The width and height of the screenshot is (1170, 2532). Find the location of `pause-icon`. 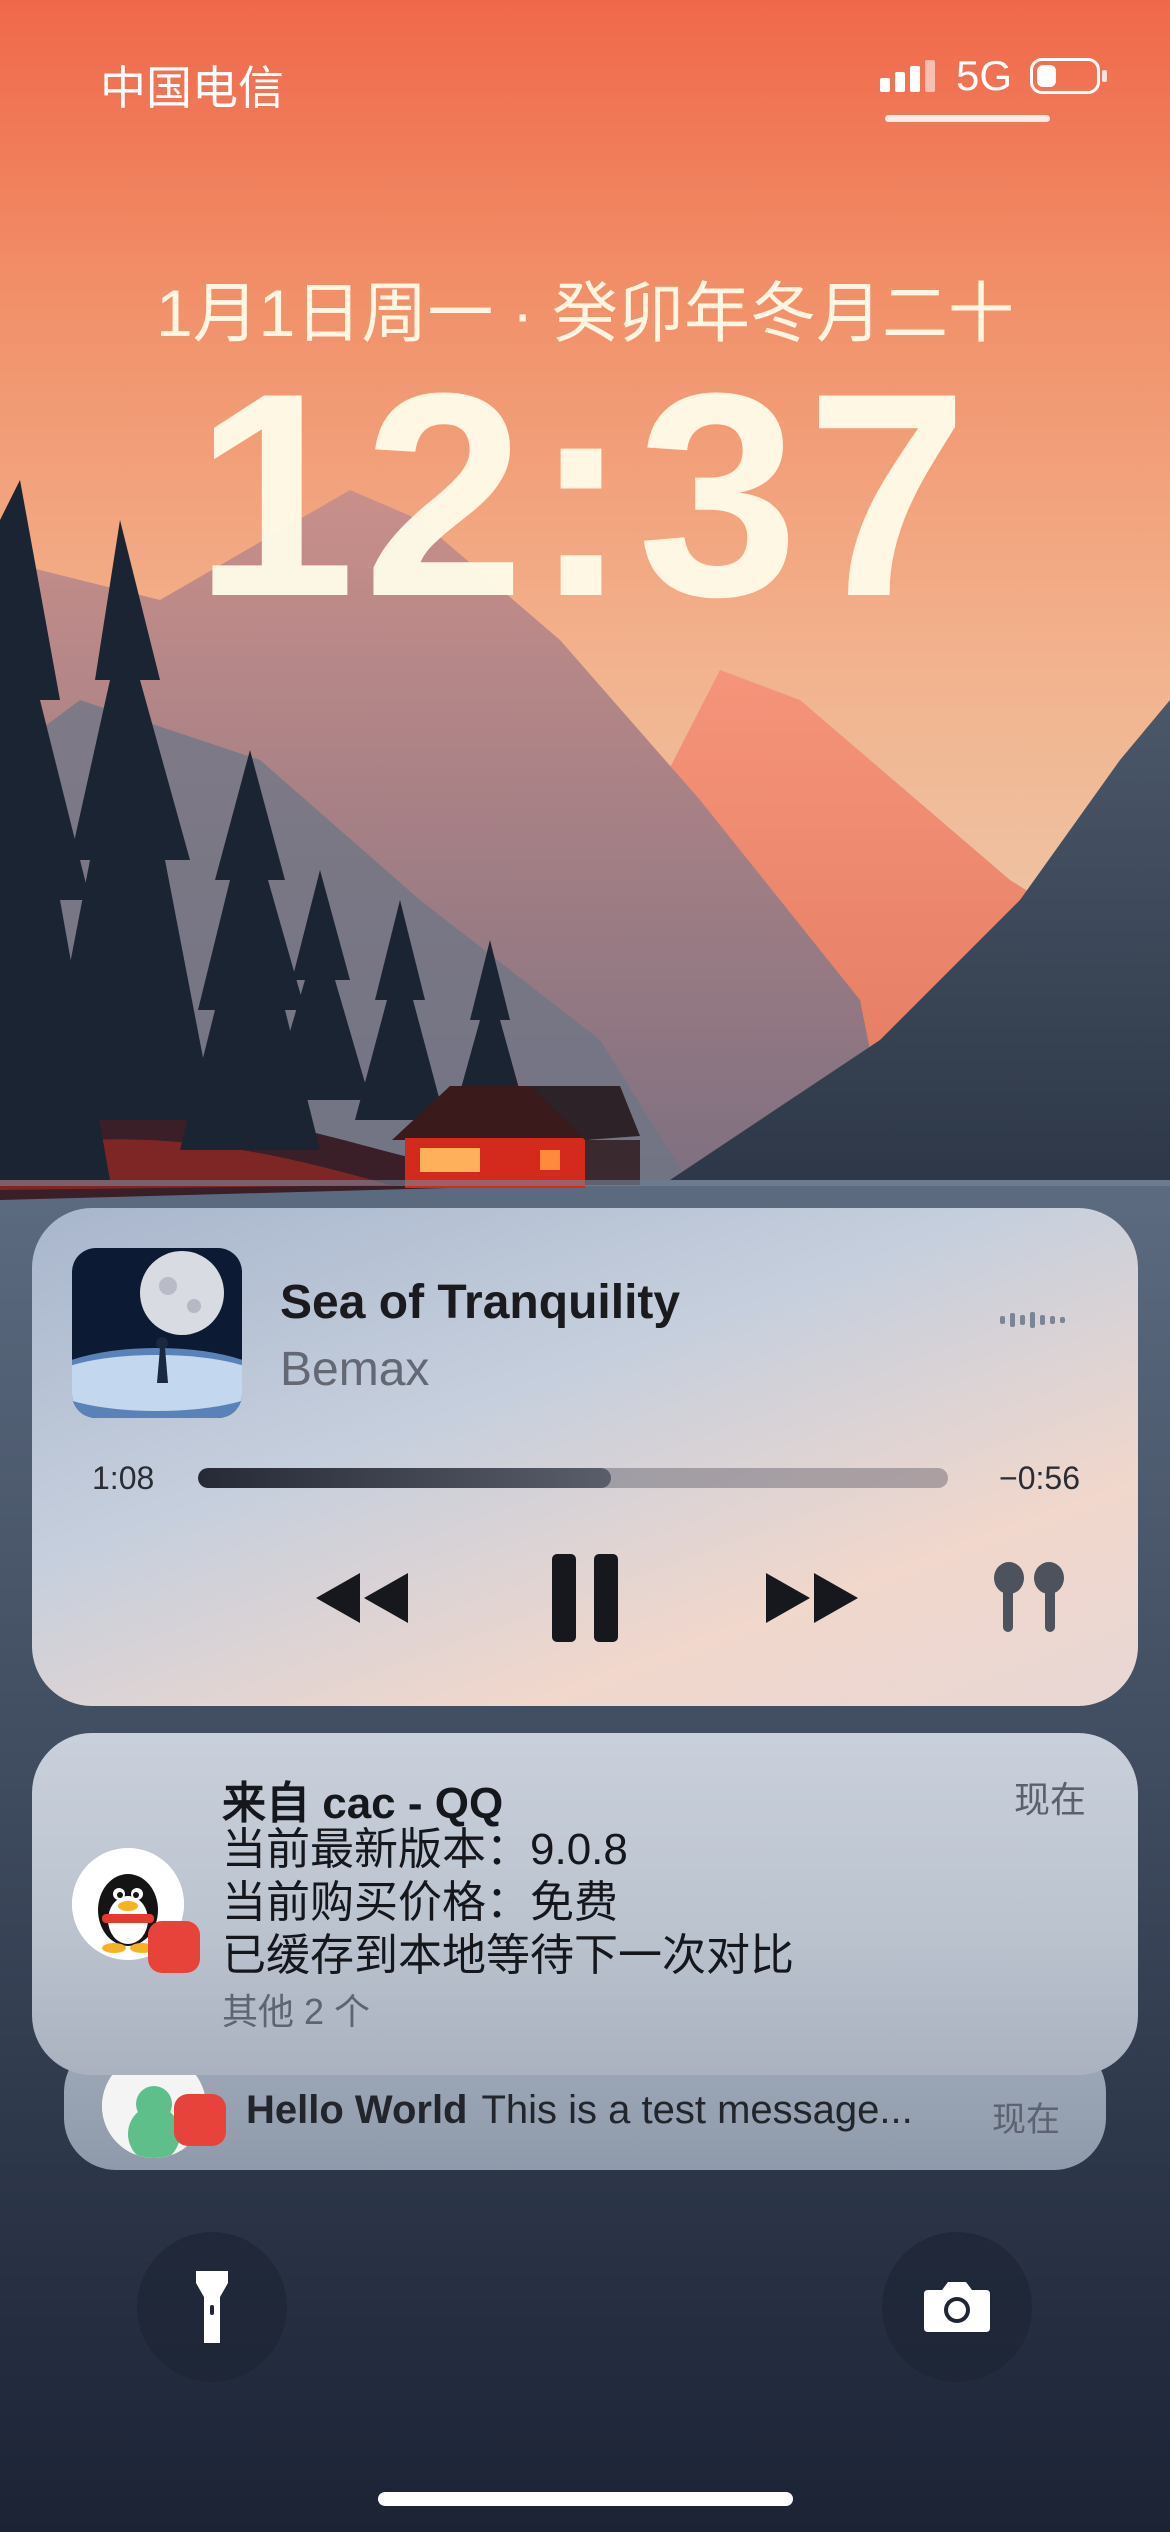

pause-icon is located at coordinates (585, 1598).